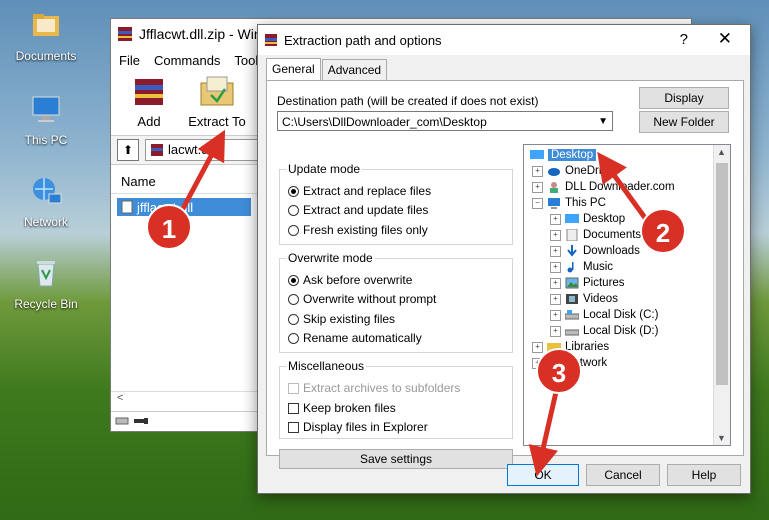  Describe the element at coordinates (169, 227) in the screenshot. I see `annotation-badge-1: 1` at that location.